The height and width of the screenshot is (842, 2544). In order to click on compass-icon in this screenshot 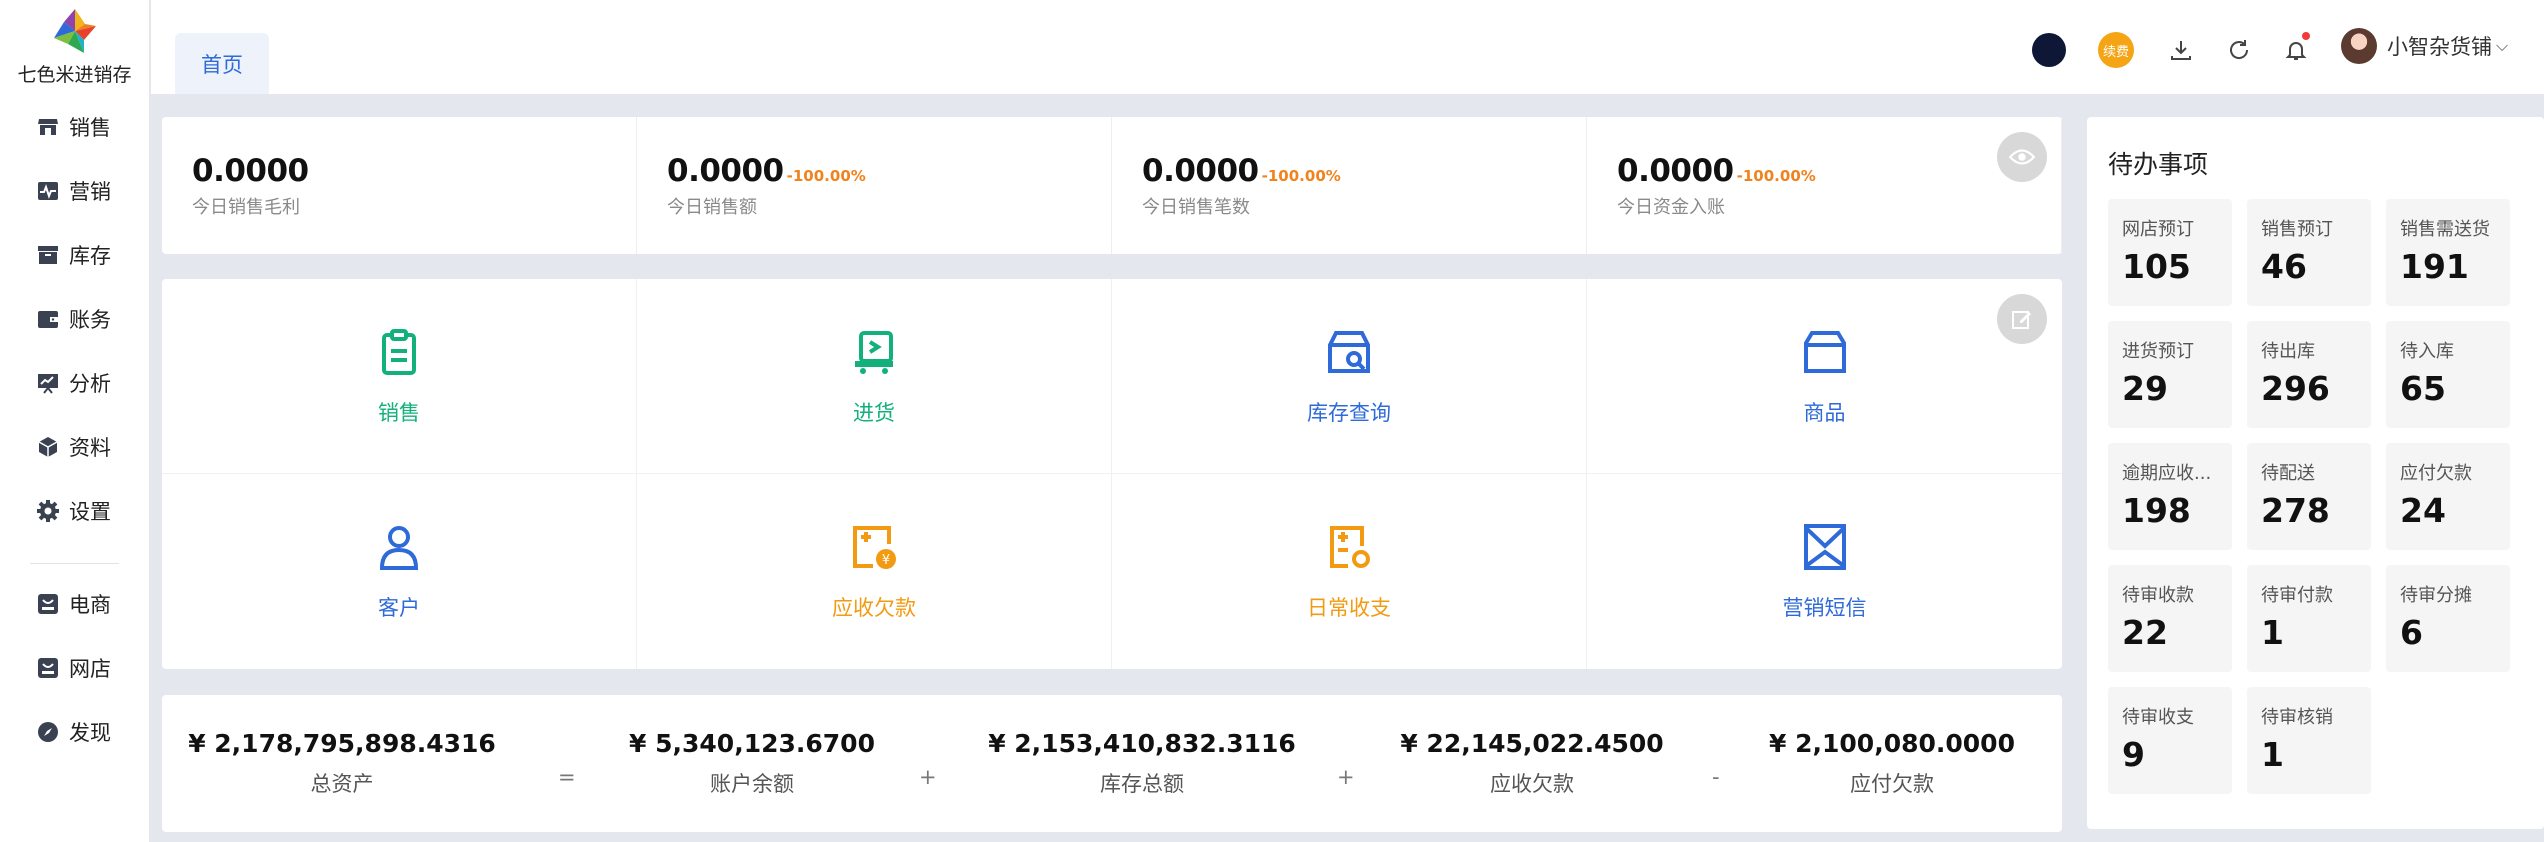, I will do `click(48, 732)`.